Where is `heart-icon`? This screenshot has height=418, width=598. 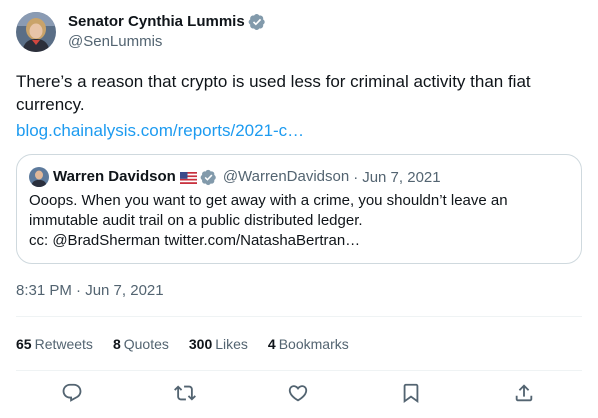 heart-icon is located at coordinates (298, 393).